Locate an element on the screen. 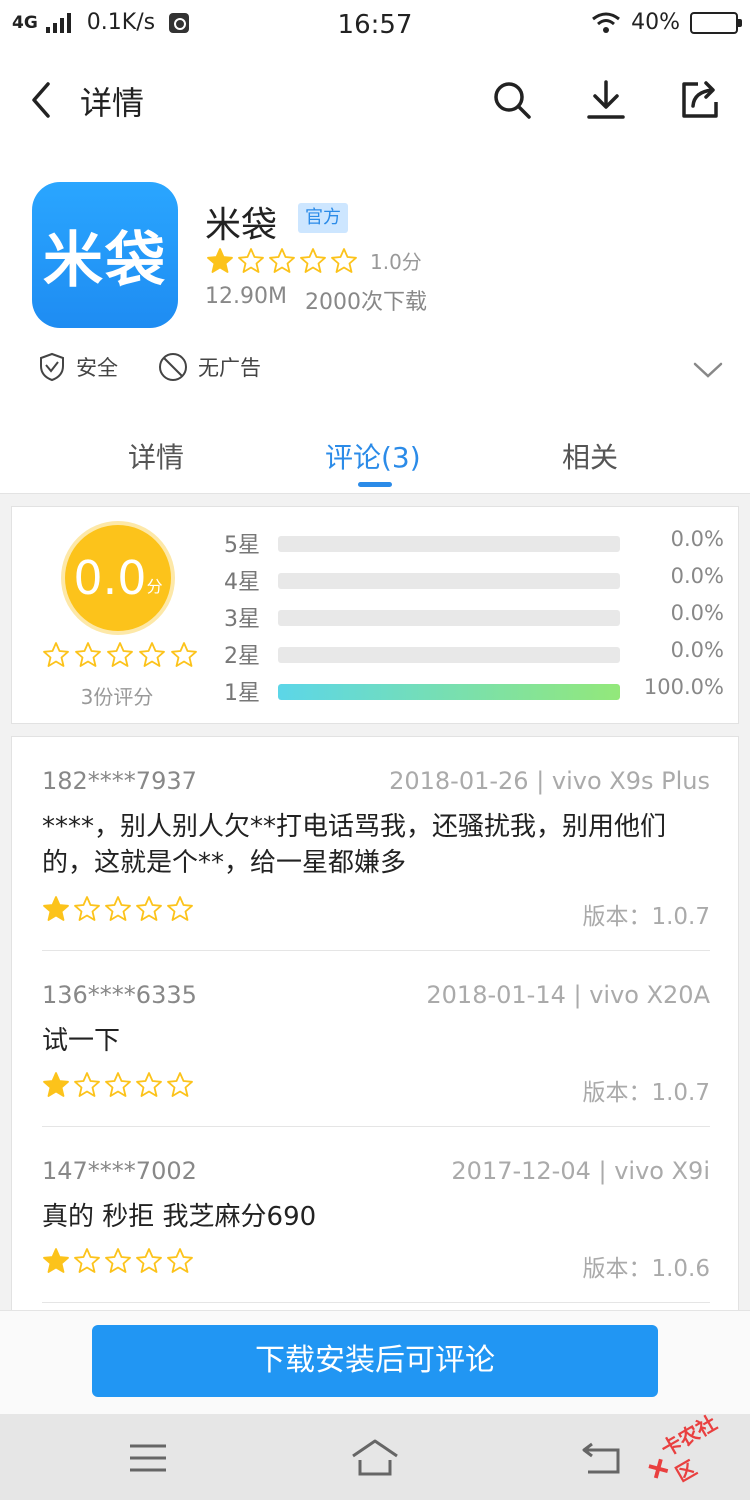  comment-user: 147****7002 is located at coordinates (119, 1171).